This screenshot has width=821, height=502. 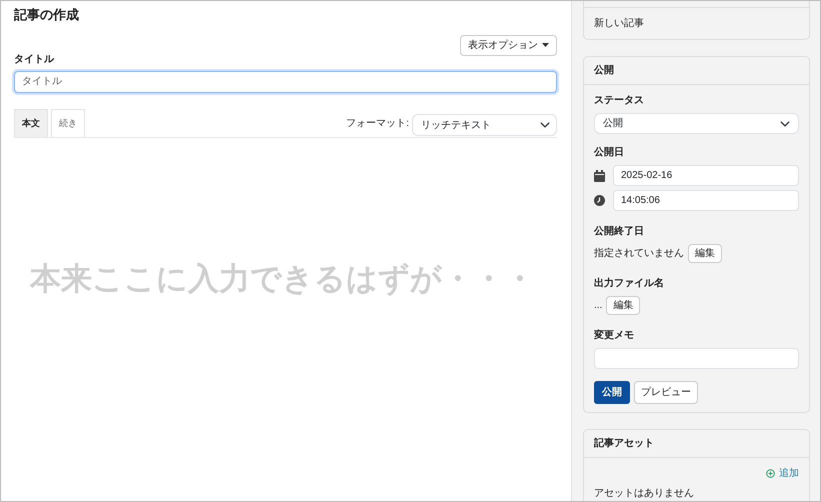 I want to click on view-options-button: 表示オプション, so click(x=508, y=45).